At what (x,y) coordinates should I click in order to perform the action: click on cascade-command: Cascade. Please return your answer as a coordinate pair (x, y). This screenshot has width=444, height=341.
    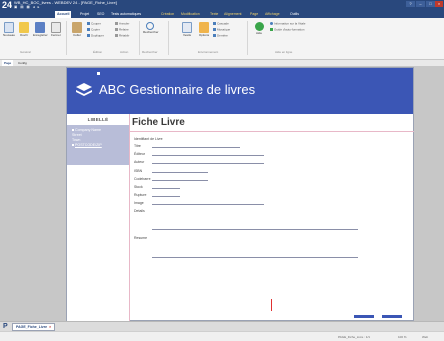
    Looking at the image, I should click on (221, 24).